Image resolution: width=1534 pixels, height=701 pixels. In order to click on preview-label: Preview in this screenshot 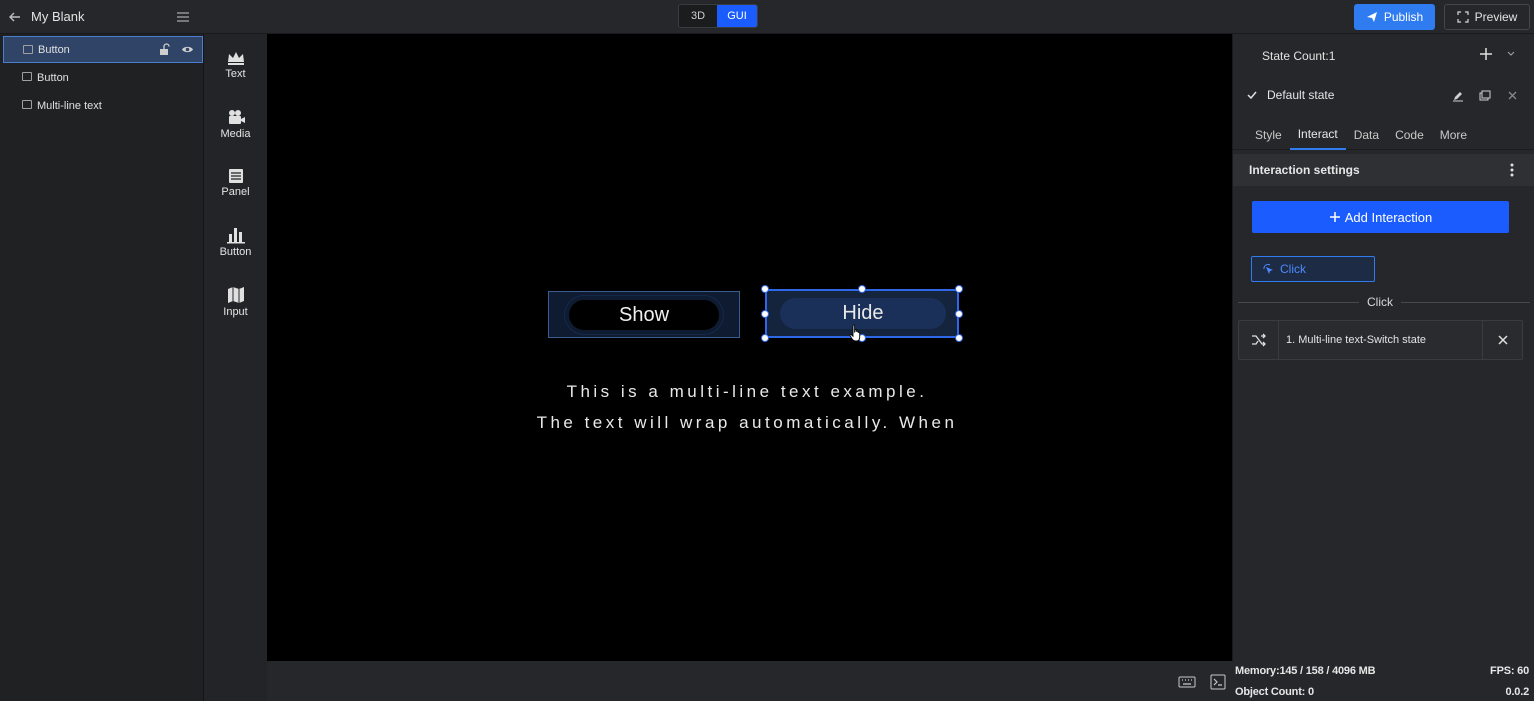, I will do `click(1496, 17)`.